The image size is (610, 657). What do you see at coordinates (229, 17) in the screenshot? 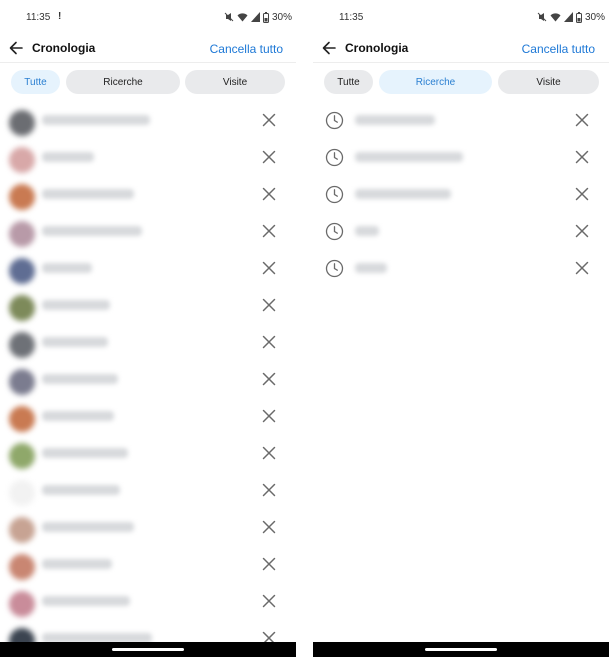
I see `mute-icon` at bounding box center [229, 17].